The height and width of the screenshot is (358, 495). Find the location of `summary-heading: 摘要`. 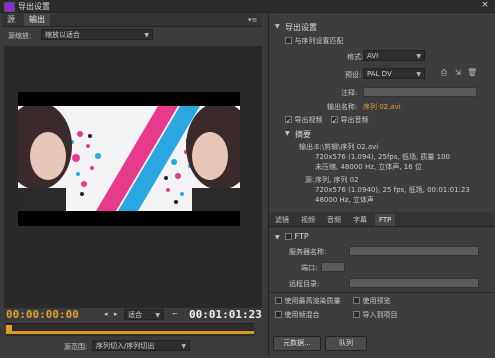

summary-heading: 摘要 is located at coordinates (303, 134).